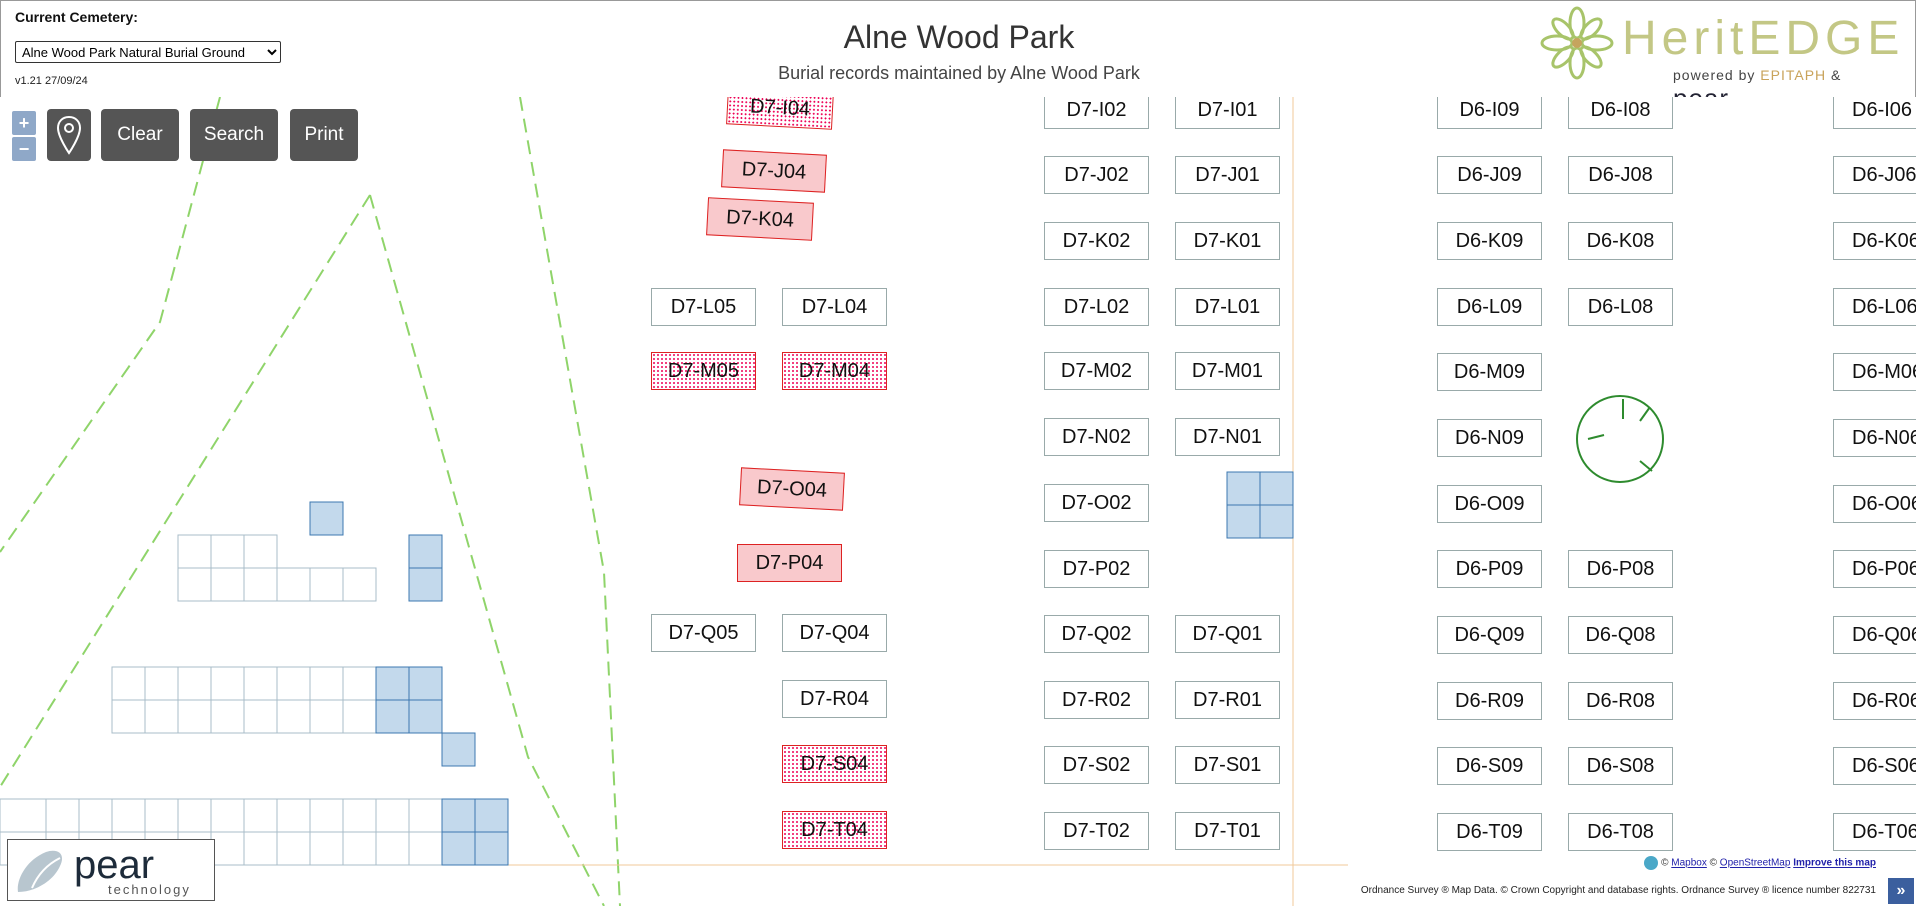  What do you see at coordinates (1227, 765) in the screenshot?
I see `plot-d7-s01: D7-S01` at bounding box center [1227, 765].